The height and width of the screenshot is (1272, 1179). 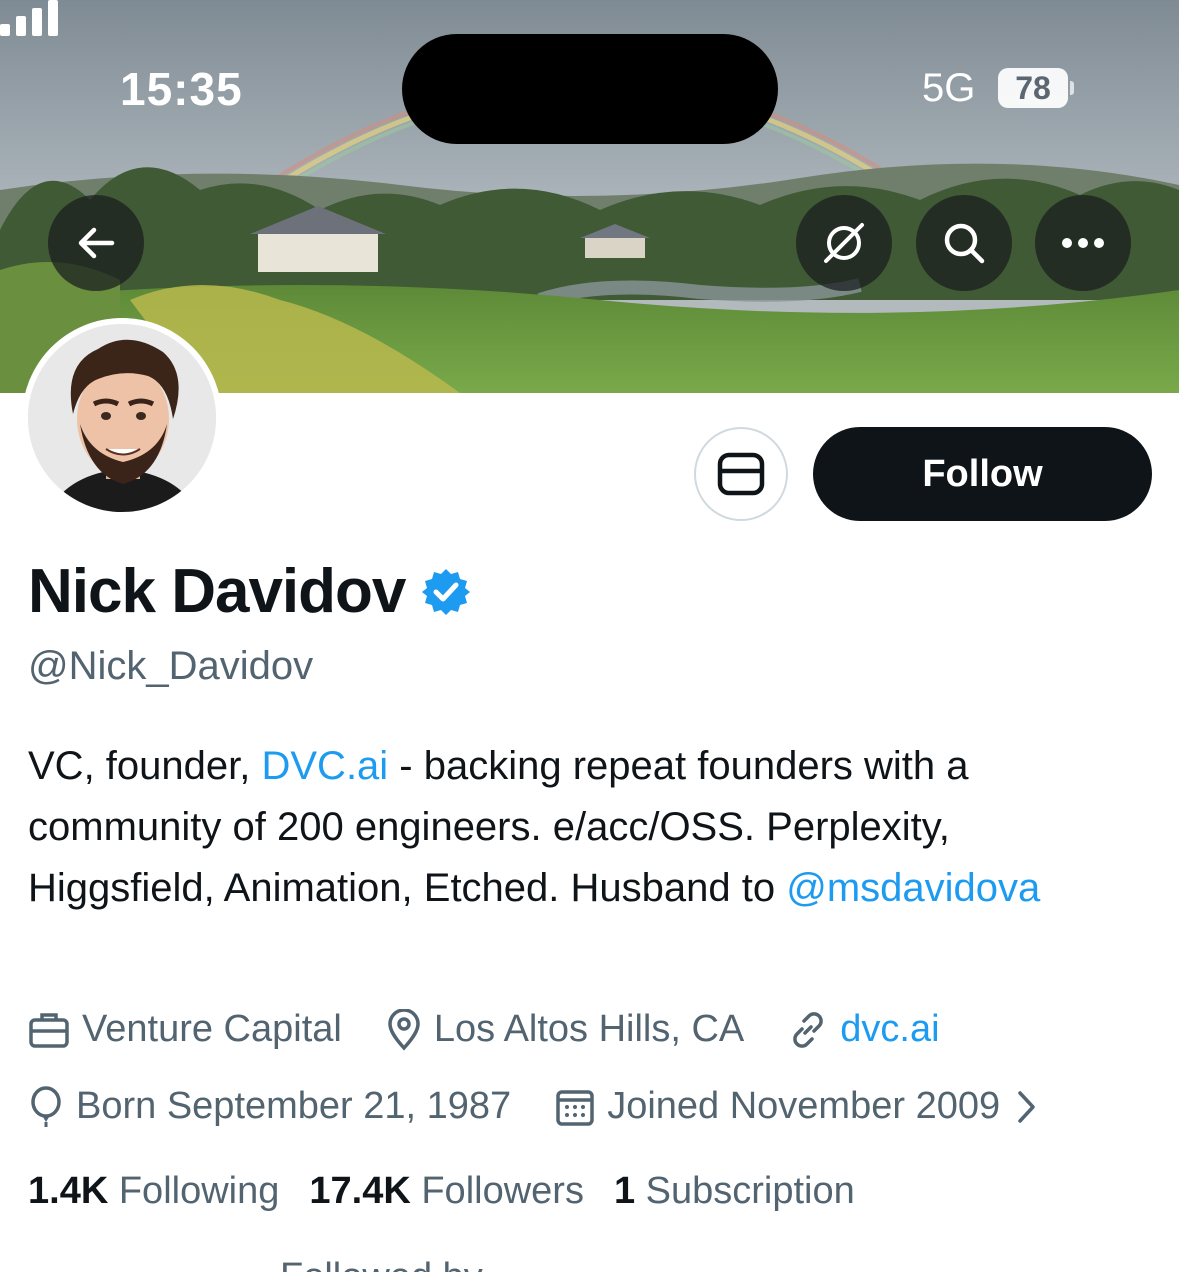 I want to click on birthday-item: Born September 21, 1987, so click(x=269, y=1106).